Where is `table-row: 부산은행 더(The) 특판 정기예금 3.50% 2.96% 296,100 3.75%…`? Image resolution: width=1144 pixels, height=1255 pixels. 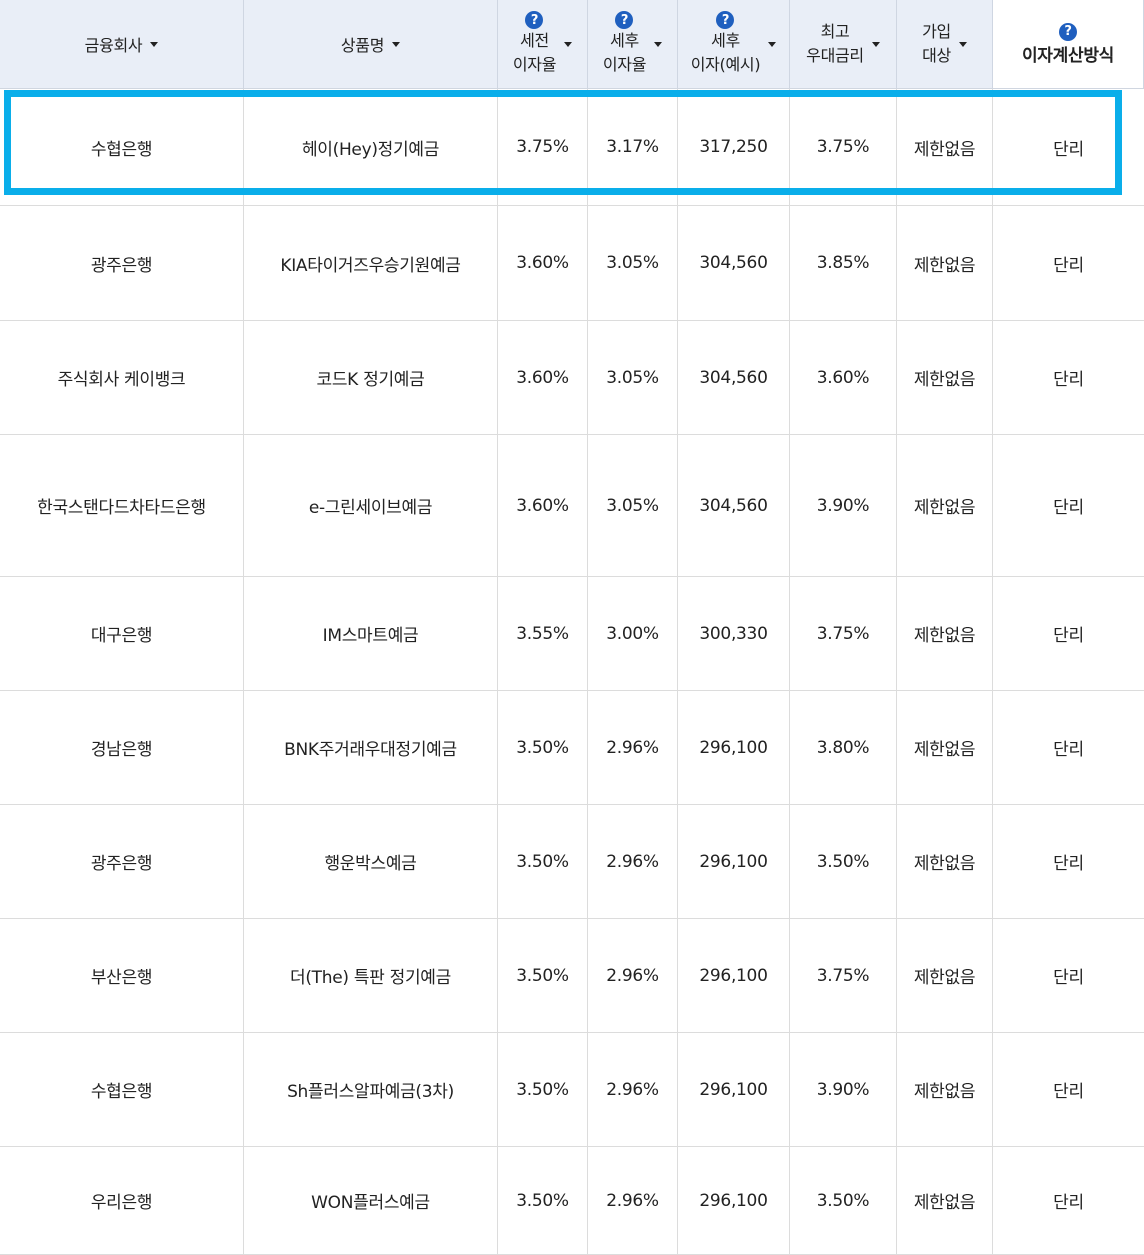
table-row: 부산은행 더(The) 특판 정기예금 3.50% 2.96% 296,100 3.75%… is located at coordinates (572, 976).